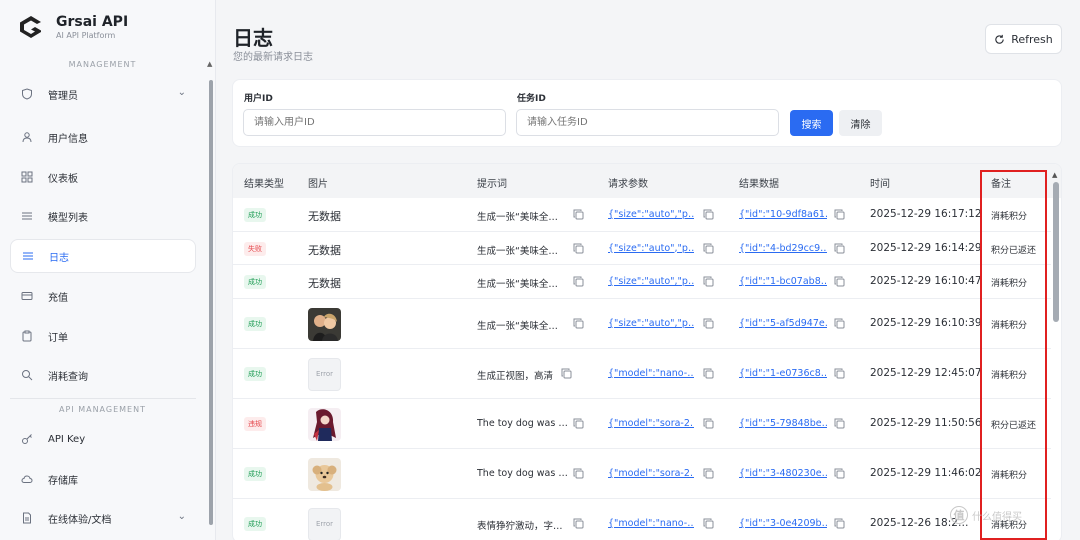 This screenshot has height=540, width=1080. I want to click on sidebar-item-logs: 日志, so click(103, 256).